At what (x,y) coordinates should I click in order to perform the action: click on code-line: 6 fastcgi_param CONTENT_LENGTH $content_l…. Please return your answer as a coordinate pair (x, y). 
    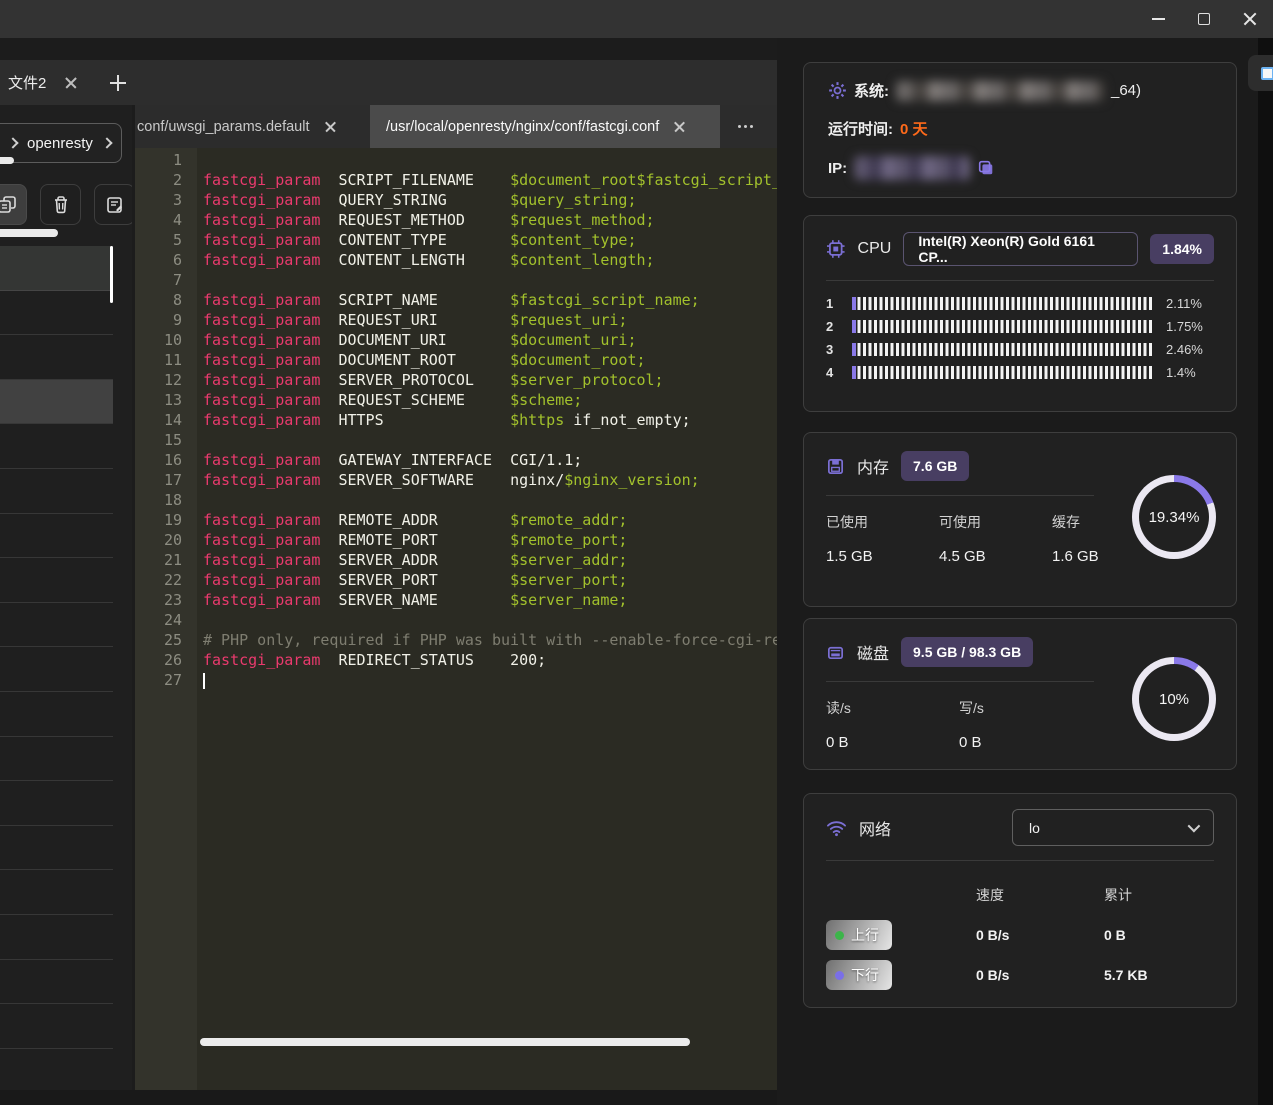
    Looking at the image, I should click on (456, 260).